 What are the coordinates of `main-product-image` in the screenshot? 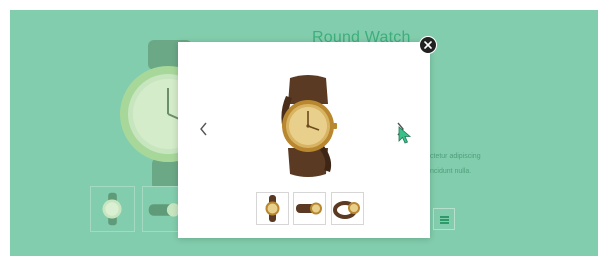 It's located at (309, 126).